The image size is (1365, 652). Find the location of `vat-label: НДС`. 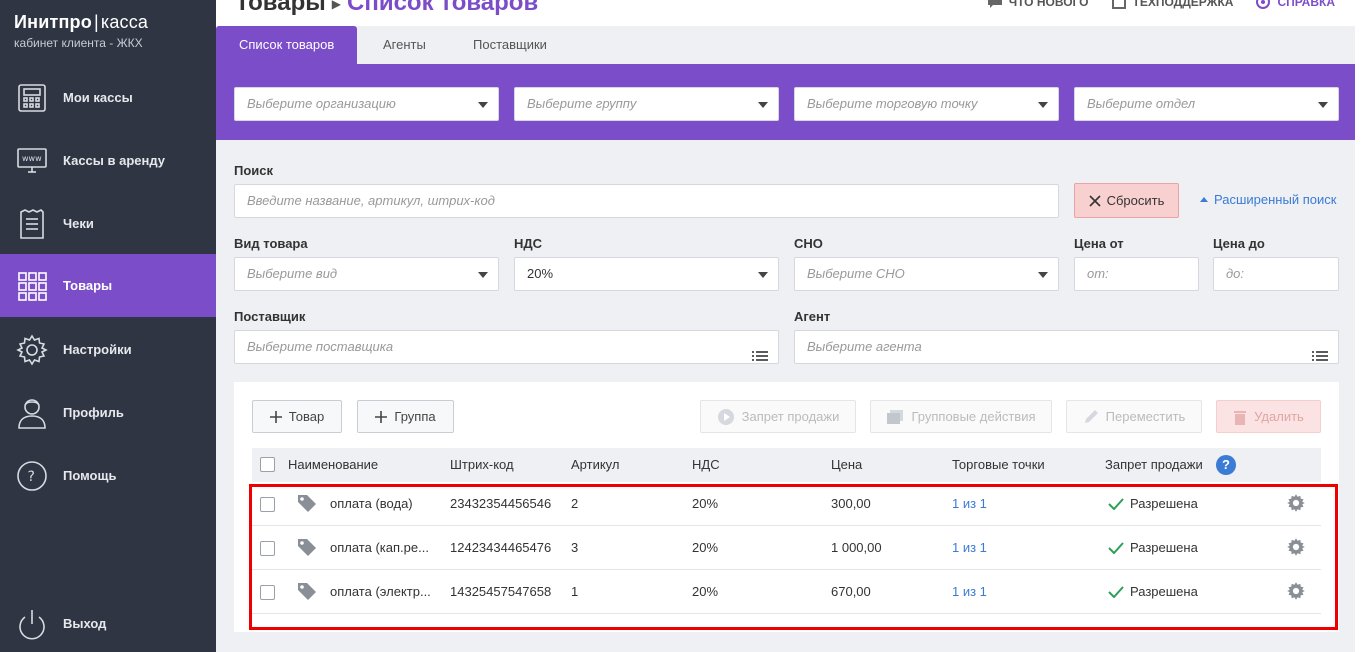

vat-label: НДС is located at coordinates (528, 243).